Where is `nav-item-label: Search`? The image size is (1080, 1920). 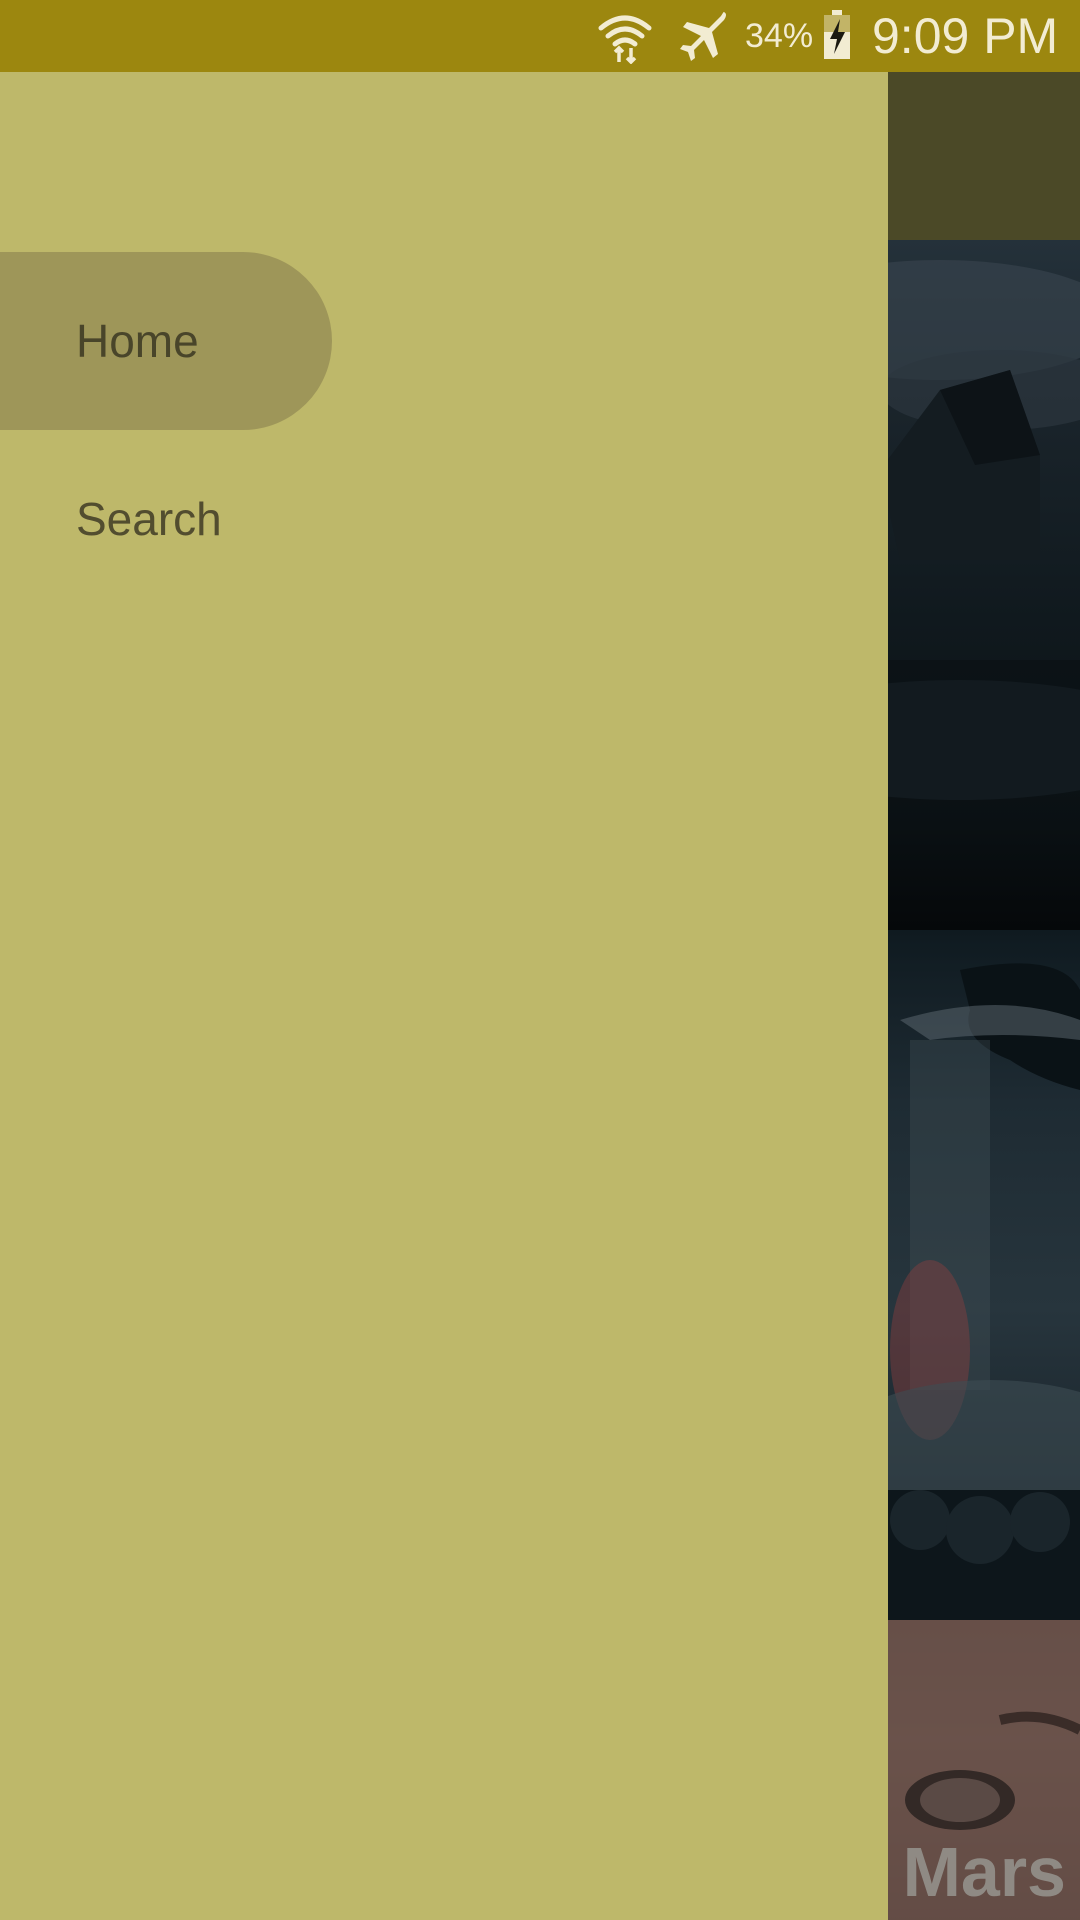
nav-item-label: Search is located at coordinates (149, 519).